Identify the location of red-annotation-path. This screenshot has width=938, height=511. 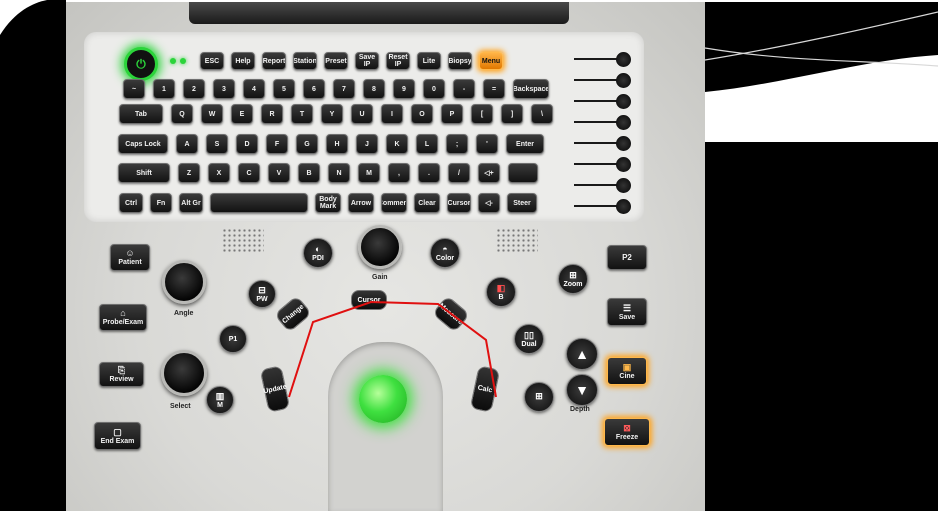
(392, 349).